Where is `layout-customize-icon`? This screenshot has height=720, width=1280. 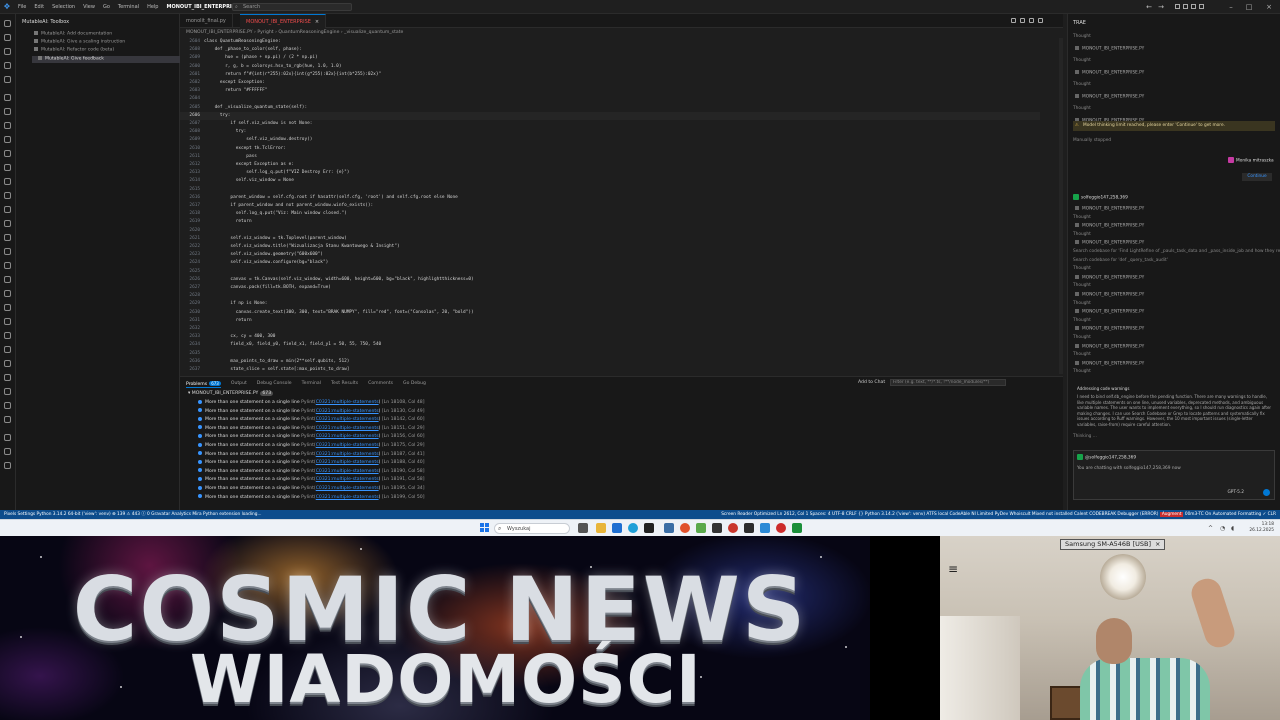 layout-customize-icon is located at coordinates (1201, 6).